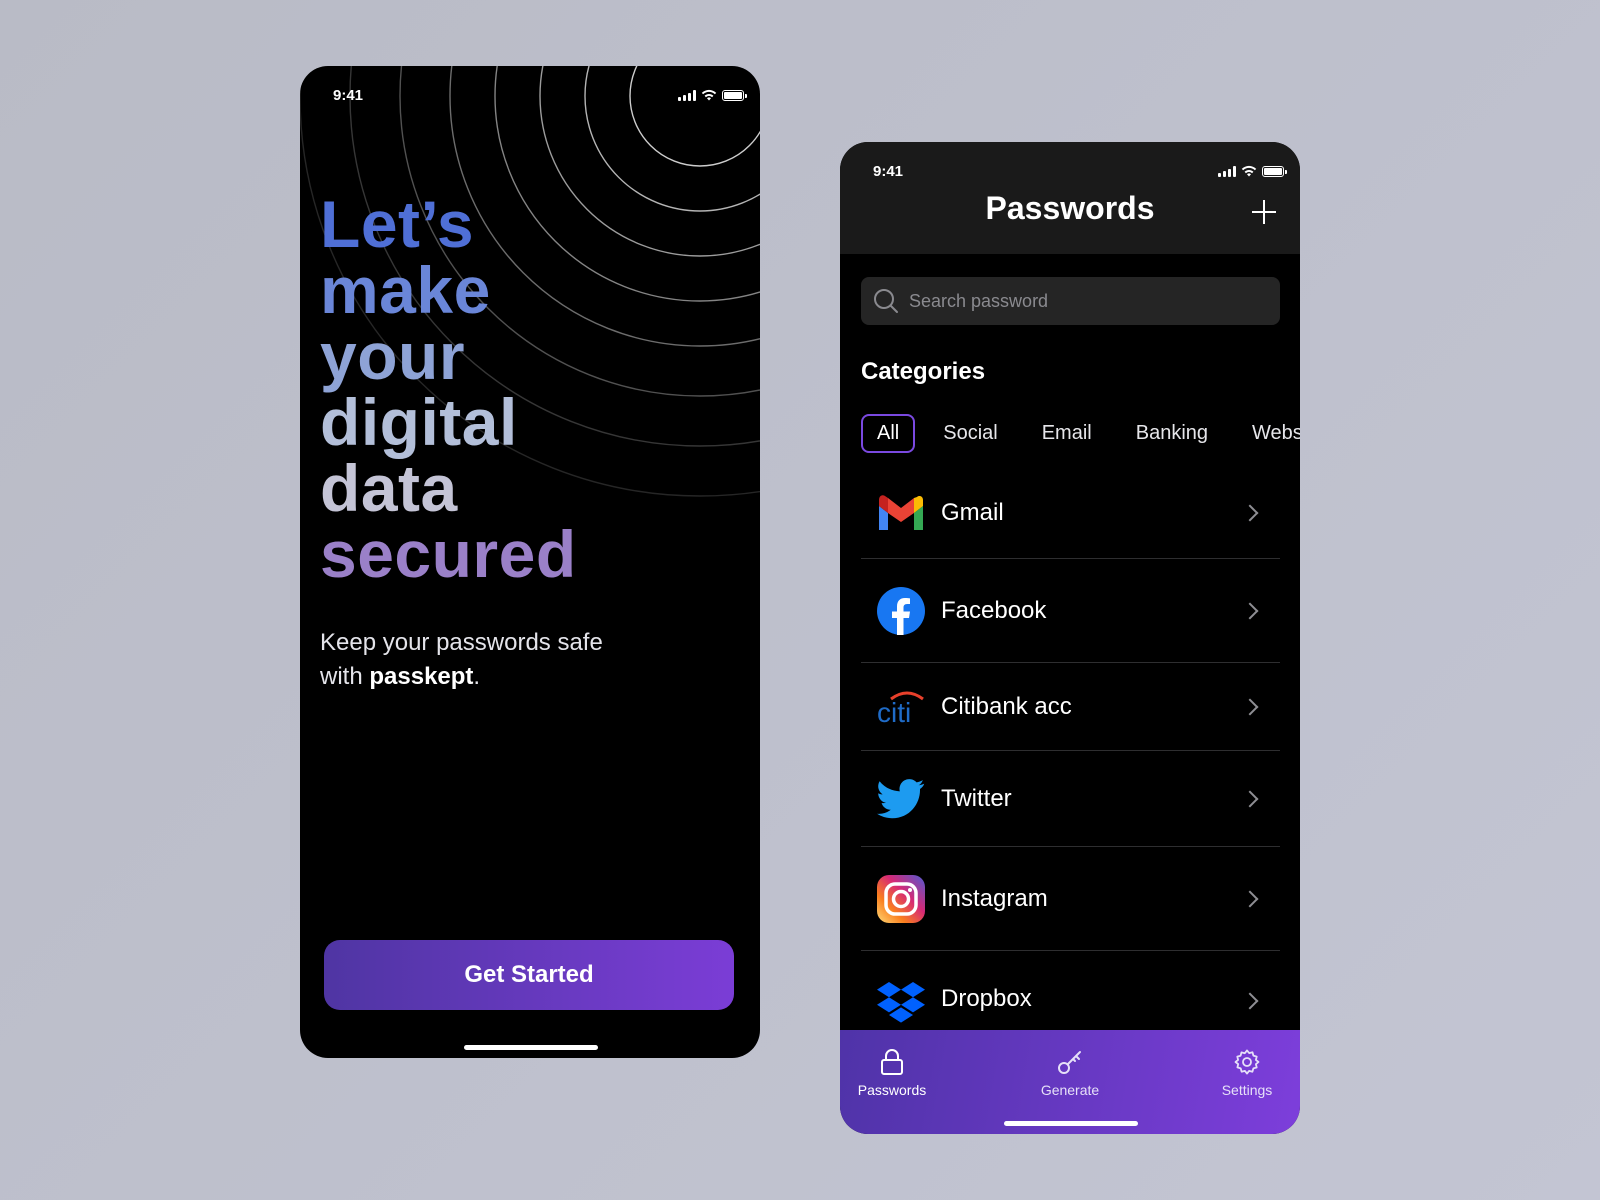 Image resolution: width=1600 pixels, height=1200 pixels. Describe the element at coordinates (972, 512) in the screenshot. I see `list-item-name: Gmail` at that location.